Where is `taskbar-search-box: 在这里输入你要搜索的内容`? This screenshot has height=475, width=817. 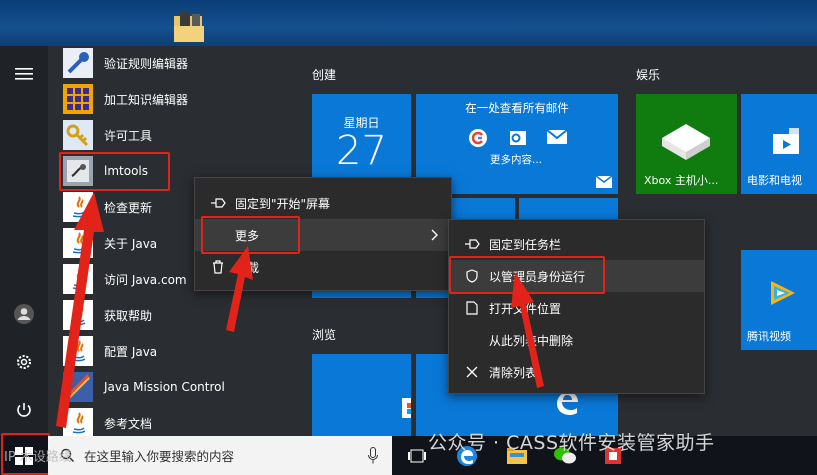 taskbar-search-box: 在这里输入你要搜索的内容 is located at coordinates (220, 455).